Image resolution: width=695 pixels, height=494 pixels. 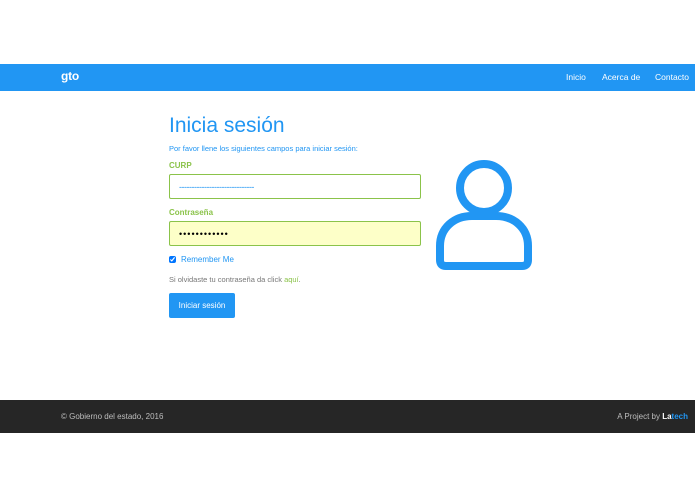 I want to click on forgot-password-end: ., so click(x=299, y=279).